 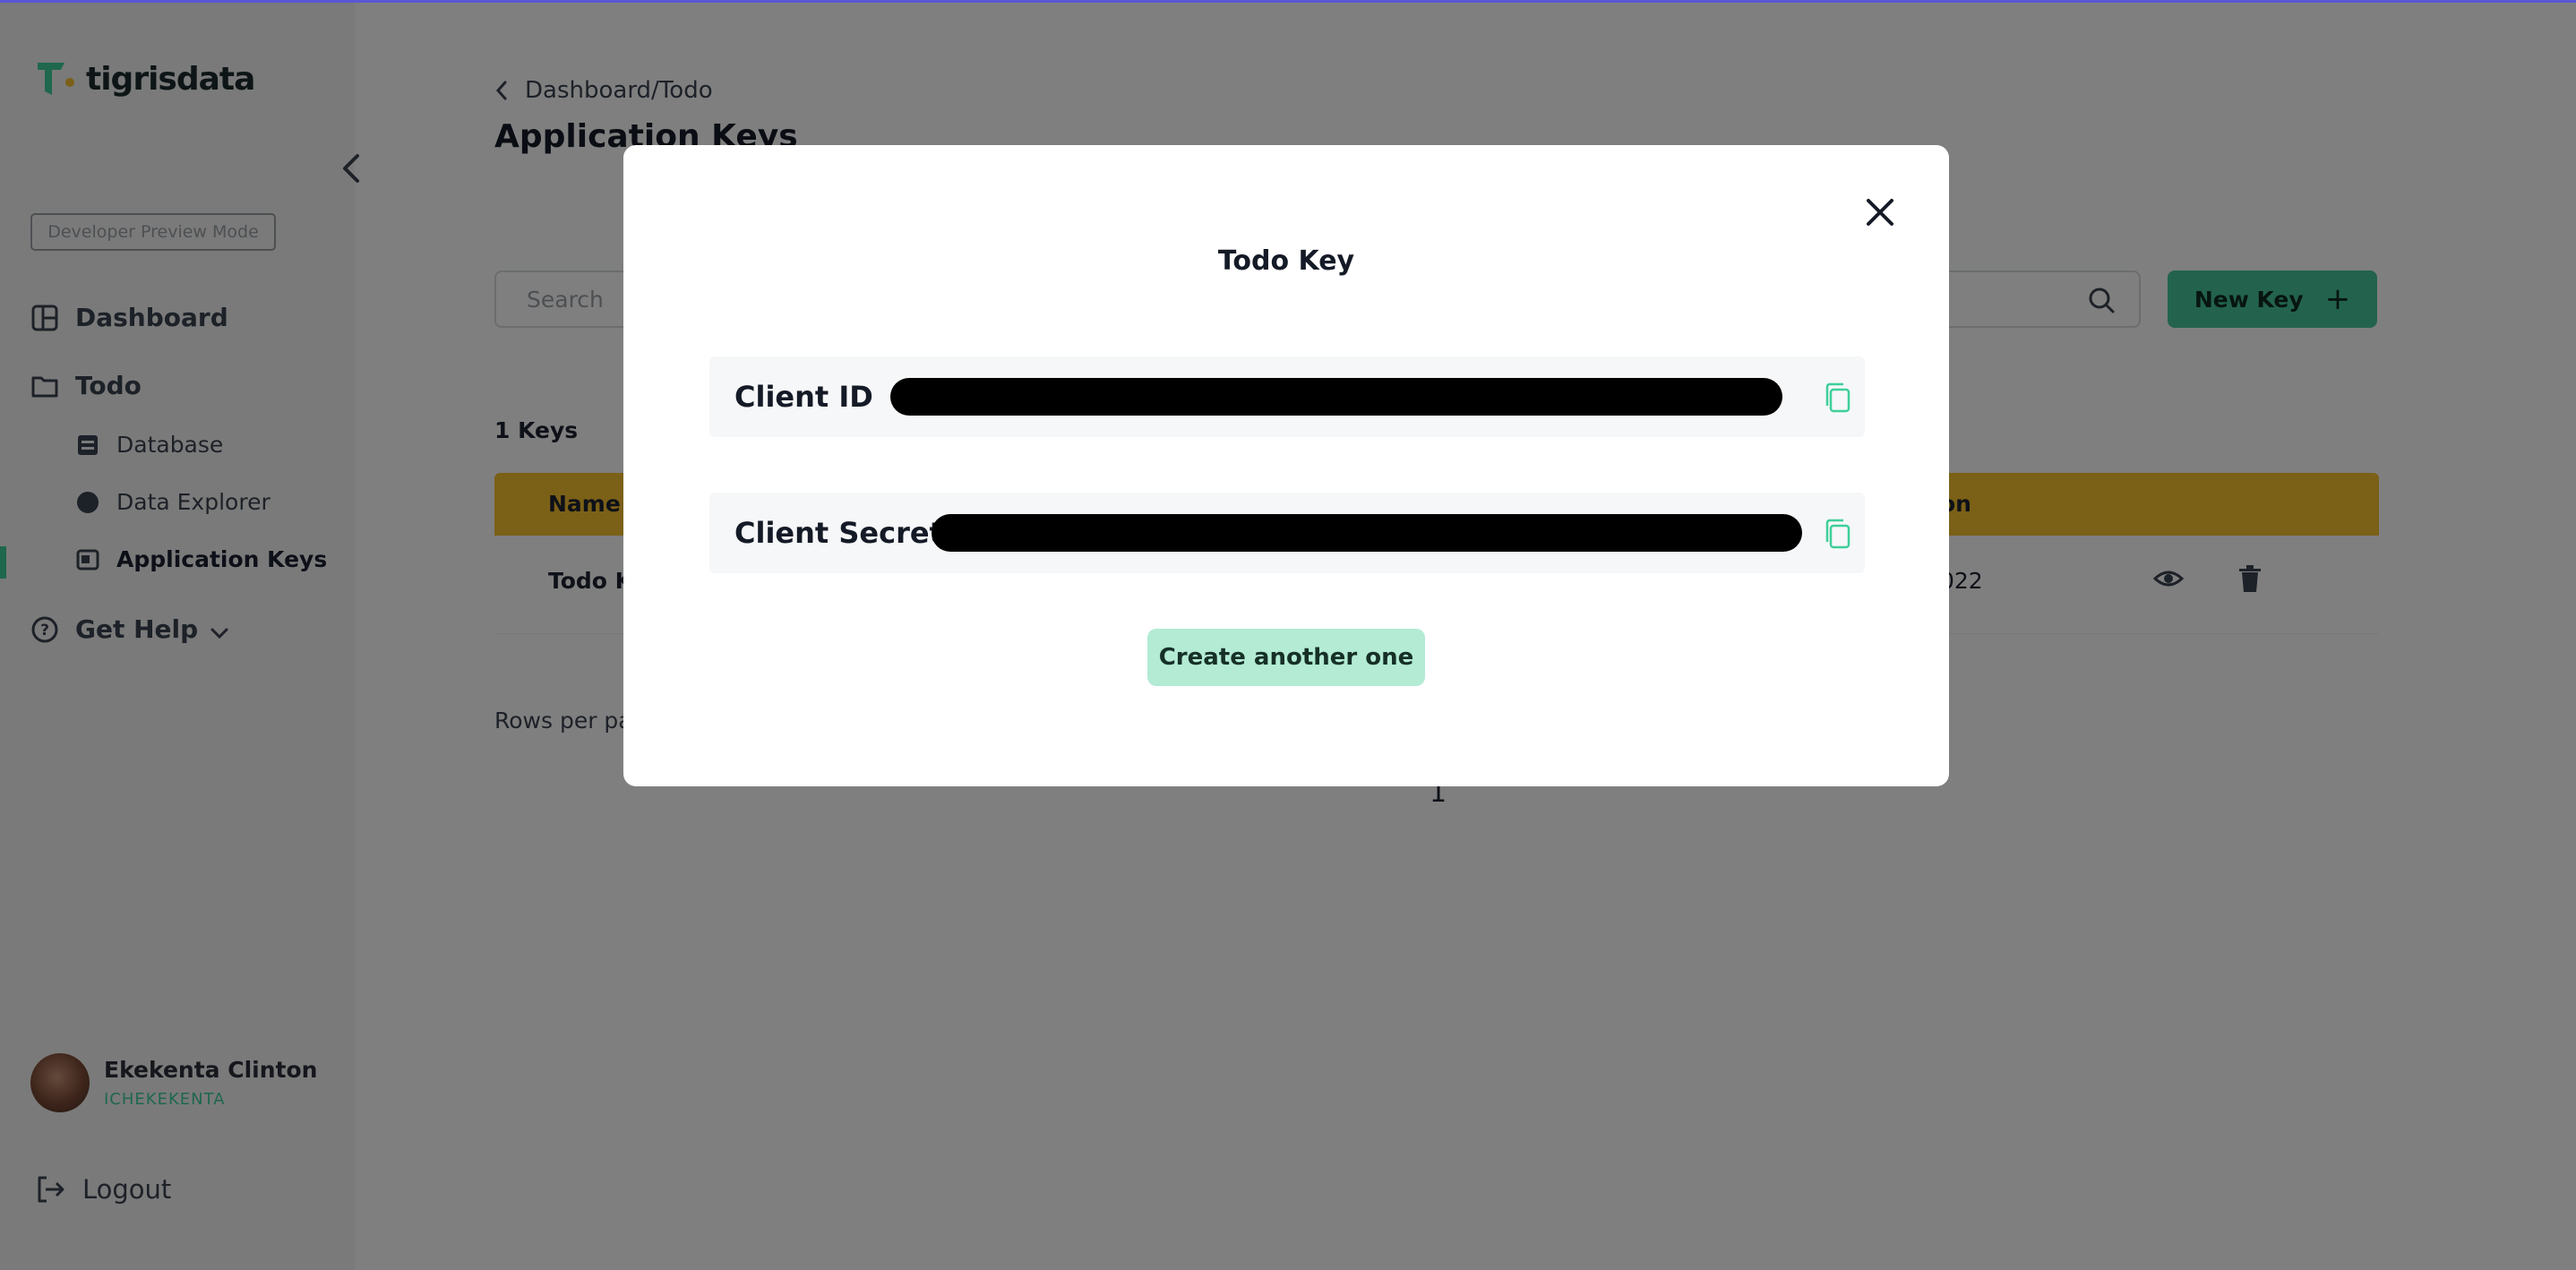 I want to click on modal-title: Todo Key, so click(x=1286, y=261).